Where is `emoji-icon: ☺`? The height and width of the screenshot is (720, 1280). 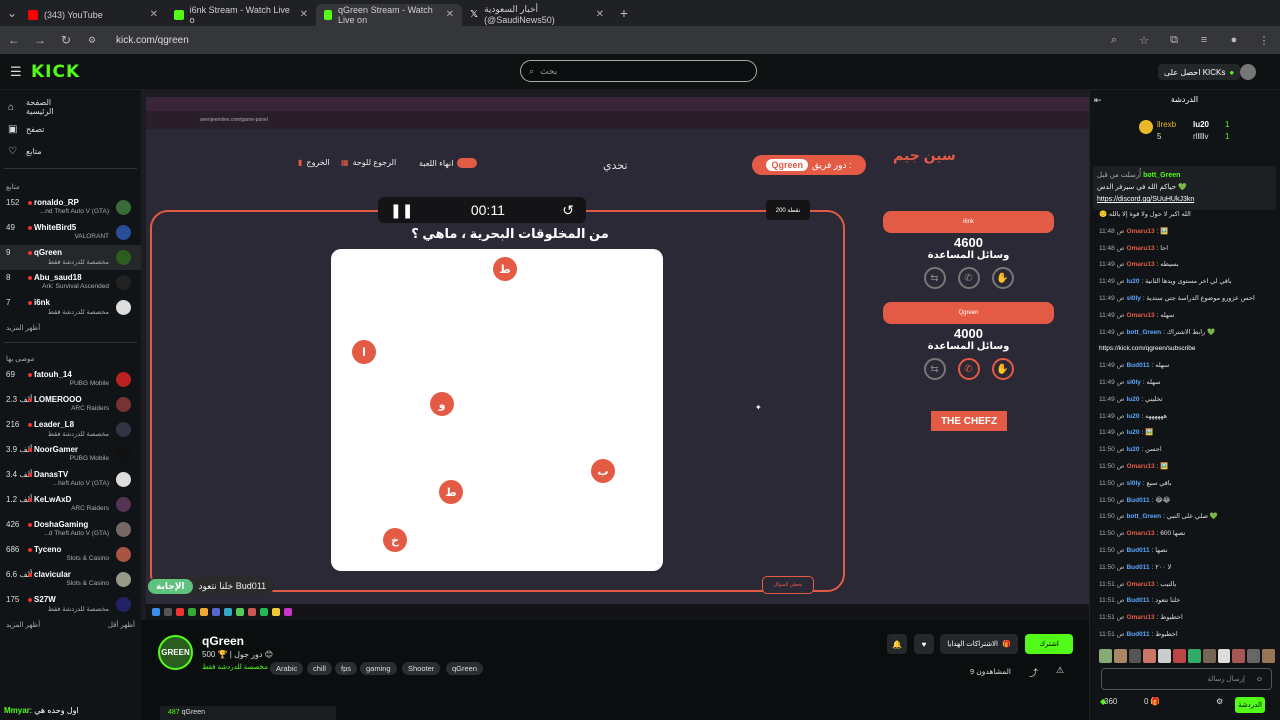 emoji-icon: ☺ is located at coordinates (1259, 679).